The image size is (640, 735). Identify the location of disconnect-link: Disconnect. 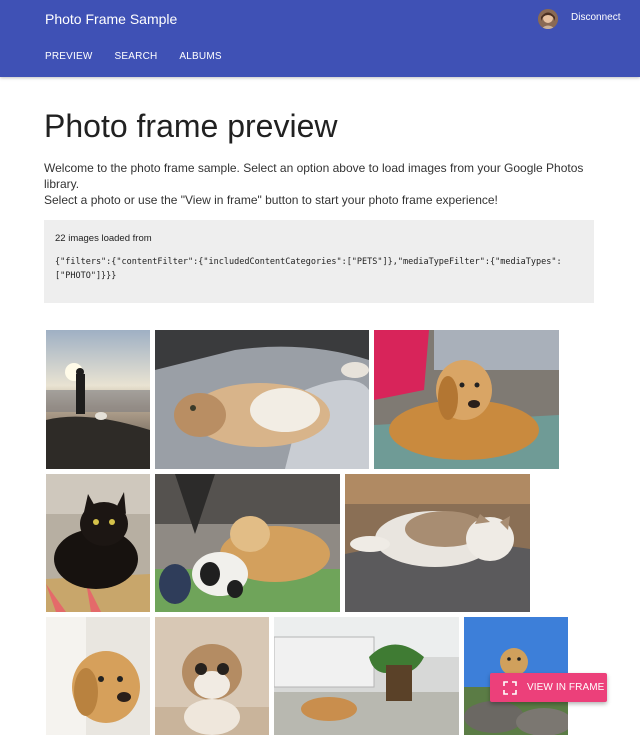
(595, 18).